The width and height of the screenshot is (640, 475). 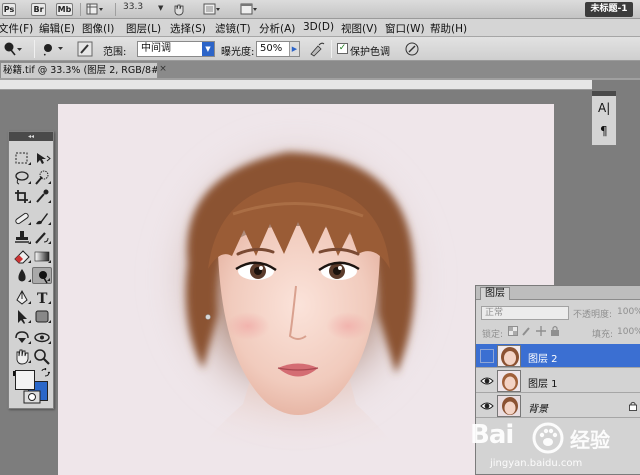 I want to click on bridge-button: Br, so click(x=38, y=9).